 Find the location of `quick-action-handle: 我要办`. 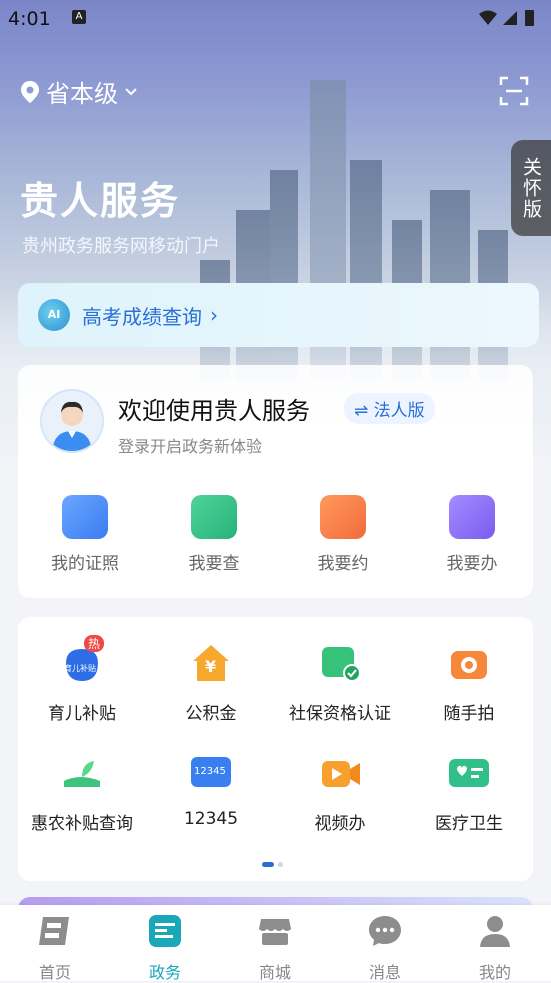

quick-action-handle: 我要办 is located at coordinates (472, 534).